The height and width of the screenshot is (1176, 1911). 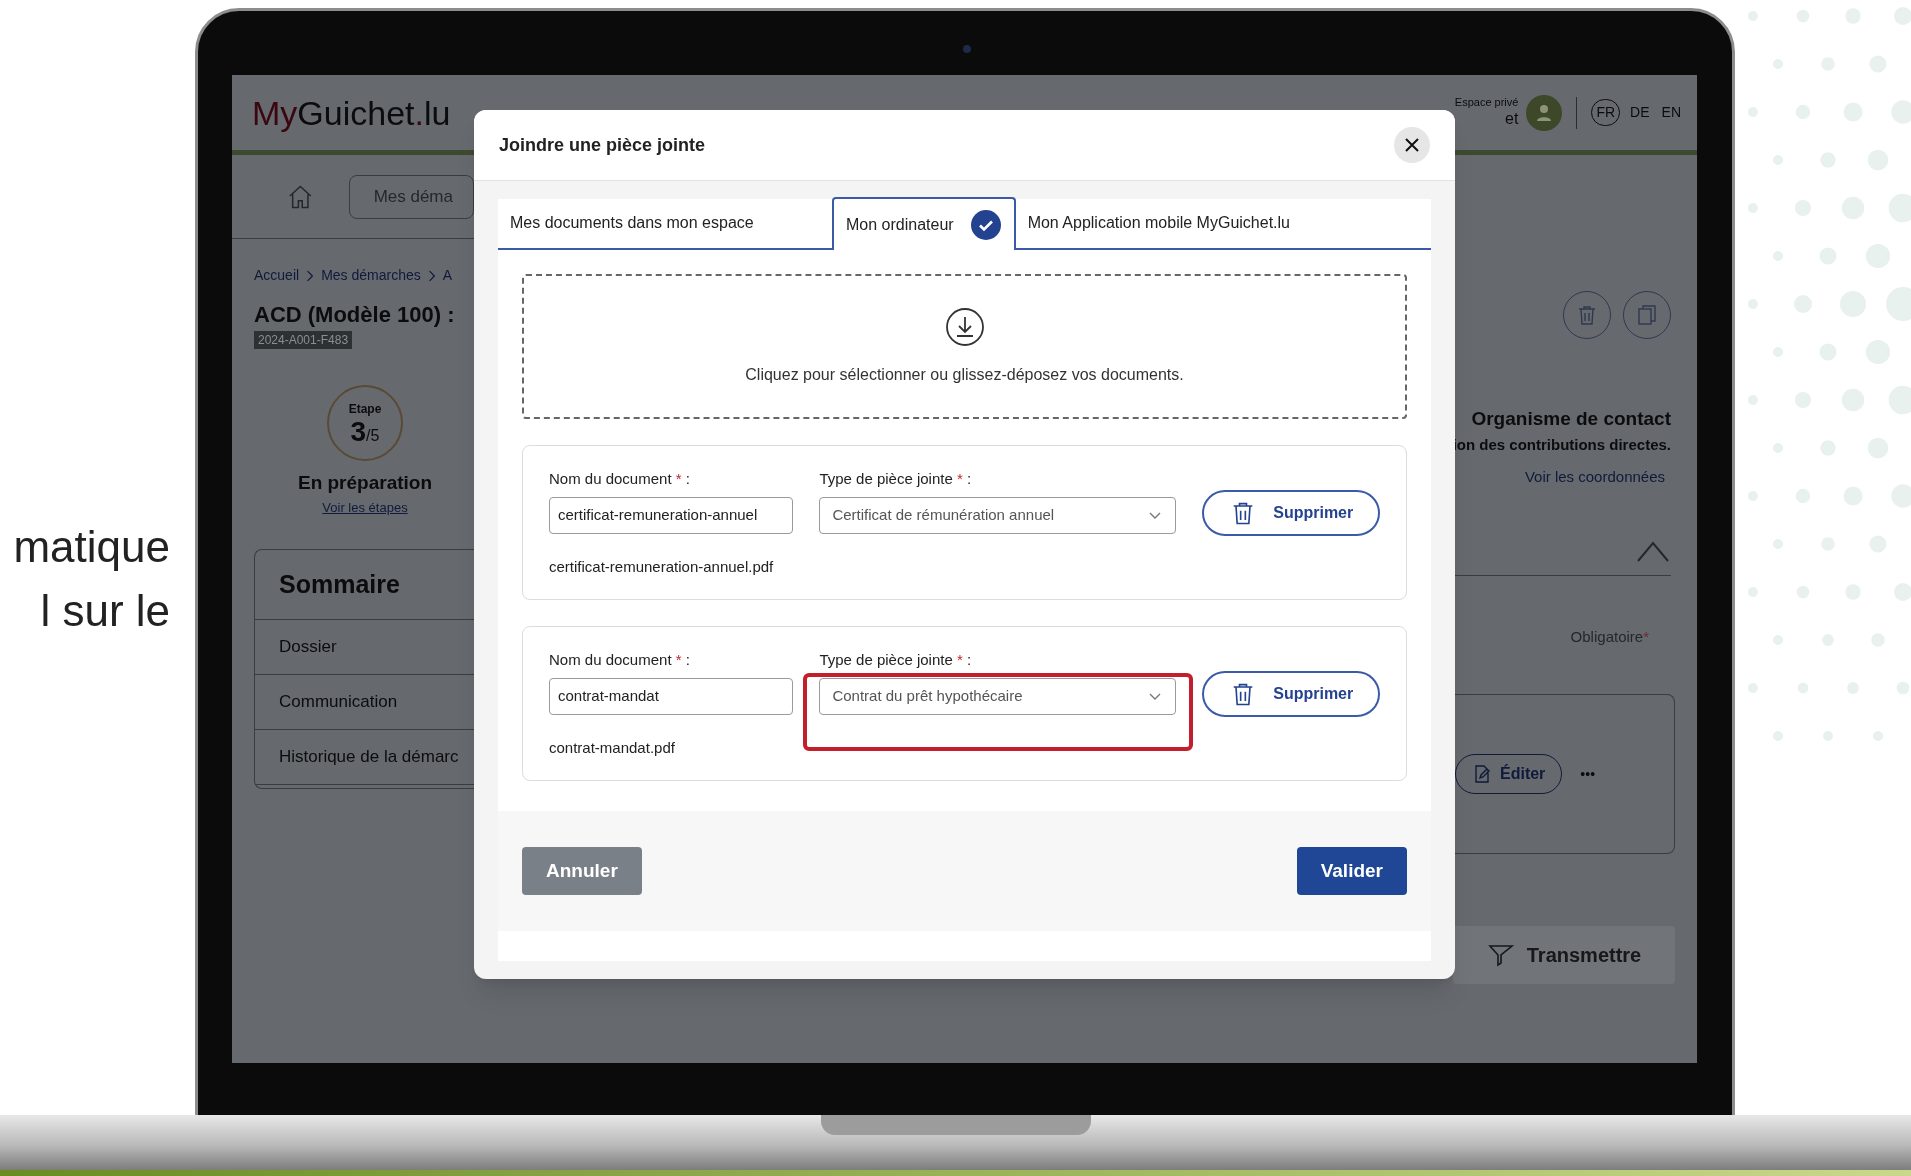 I want to click on breadcrumb-link: A, so click(x=447, y=275).